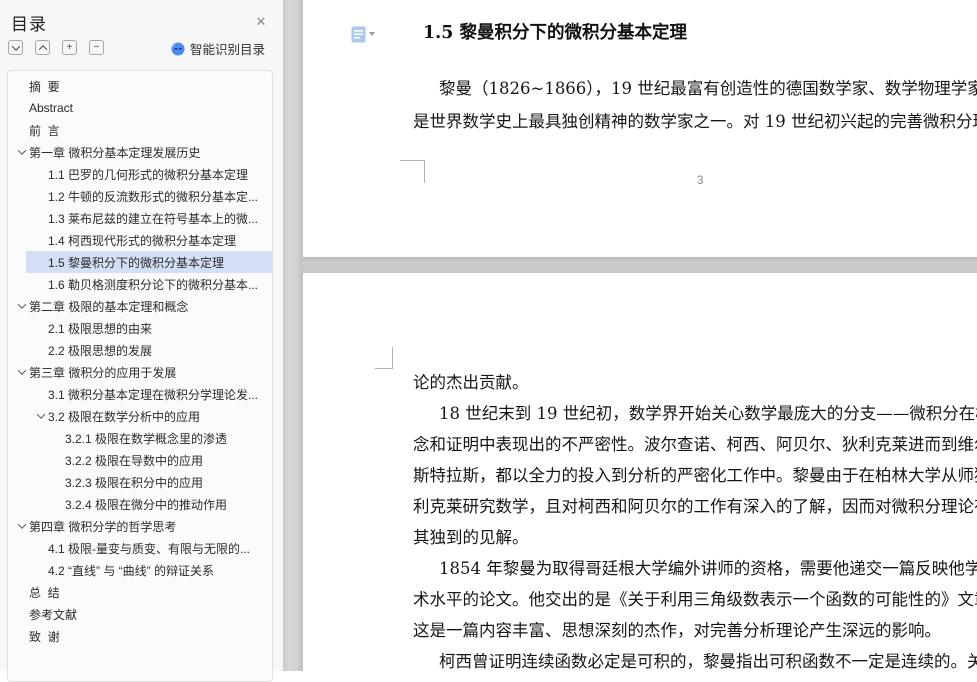  What do you see at coordinates (100, 328) in the screenshot?
I see `toc-item-label: 2.1 极限思想的由来` at bounding box center [100, 328].